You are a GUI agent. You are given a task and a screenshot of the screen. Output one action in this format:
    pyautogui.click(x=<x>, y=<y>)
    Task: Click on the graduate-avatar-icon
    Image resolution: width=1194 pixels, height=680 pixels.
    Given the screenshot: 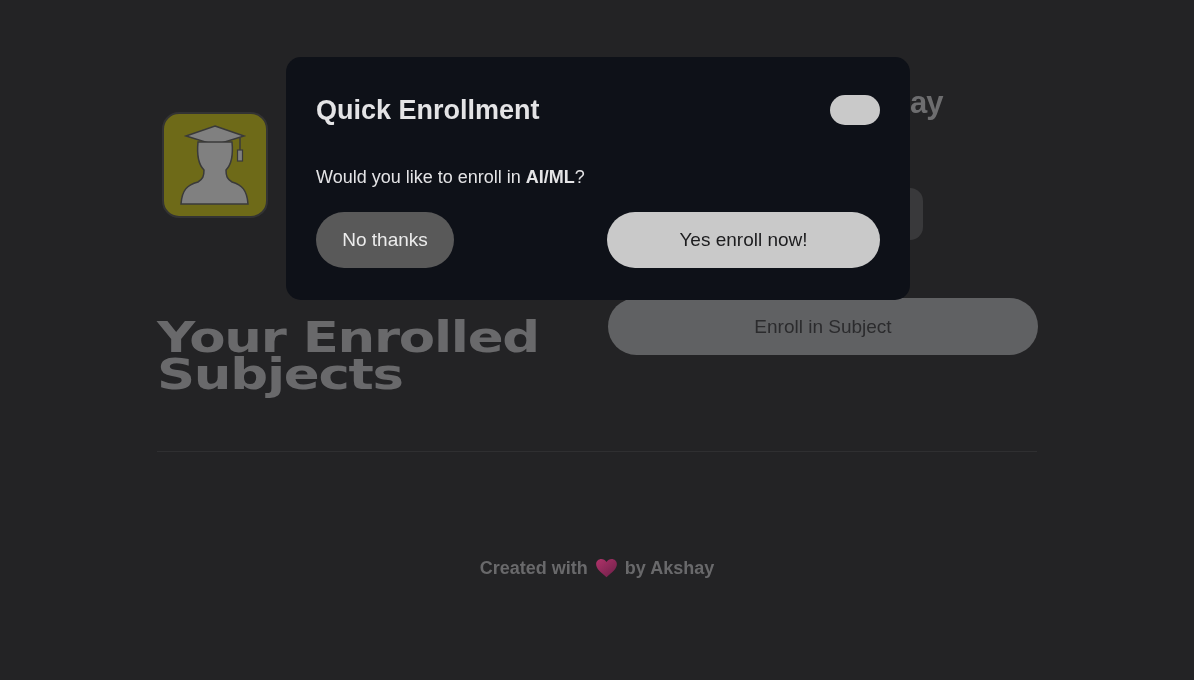 What is the action you would take?
    pyautogui.click(x=215, y=165)
    